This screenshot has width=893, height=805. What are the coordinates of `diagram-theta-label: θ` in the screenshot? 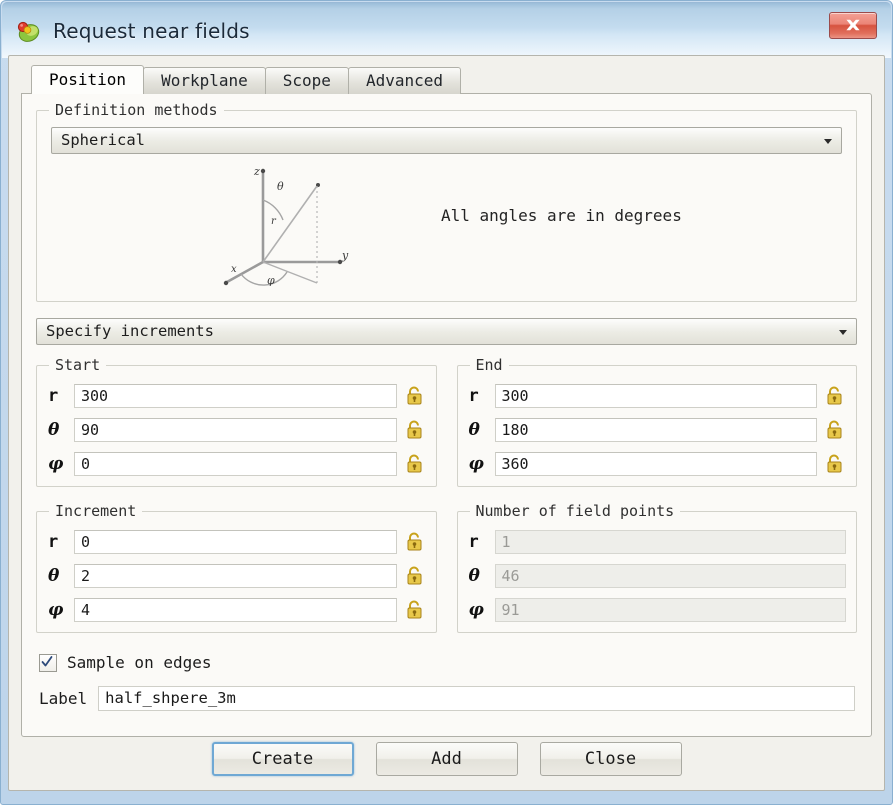 It's located at (280, 186).